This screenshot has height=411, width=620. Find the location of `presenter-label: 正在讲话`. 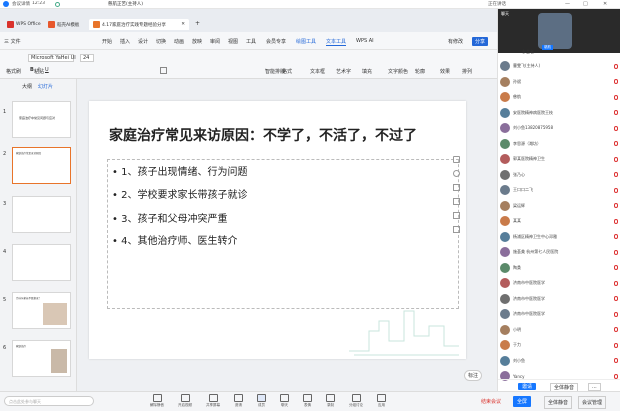

presenter-label: 正在讲话 is located at coordinates (497, 4).